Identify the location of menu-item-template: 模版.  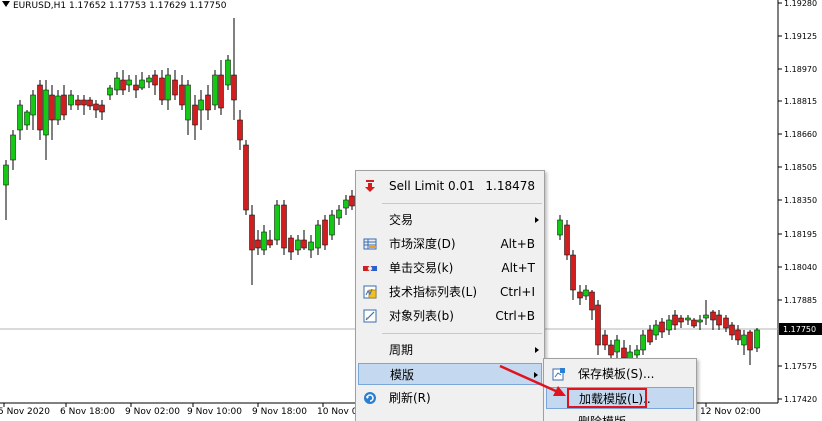
(450, 374).